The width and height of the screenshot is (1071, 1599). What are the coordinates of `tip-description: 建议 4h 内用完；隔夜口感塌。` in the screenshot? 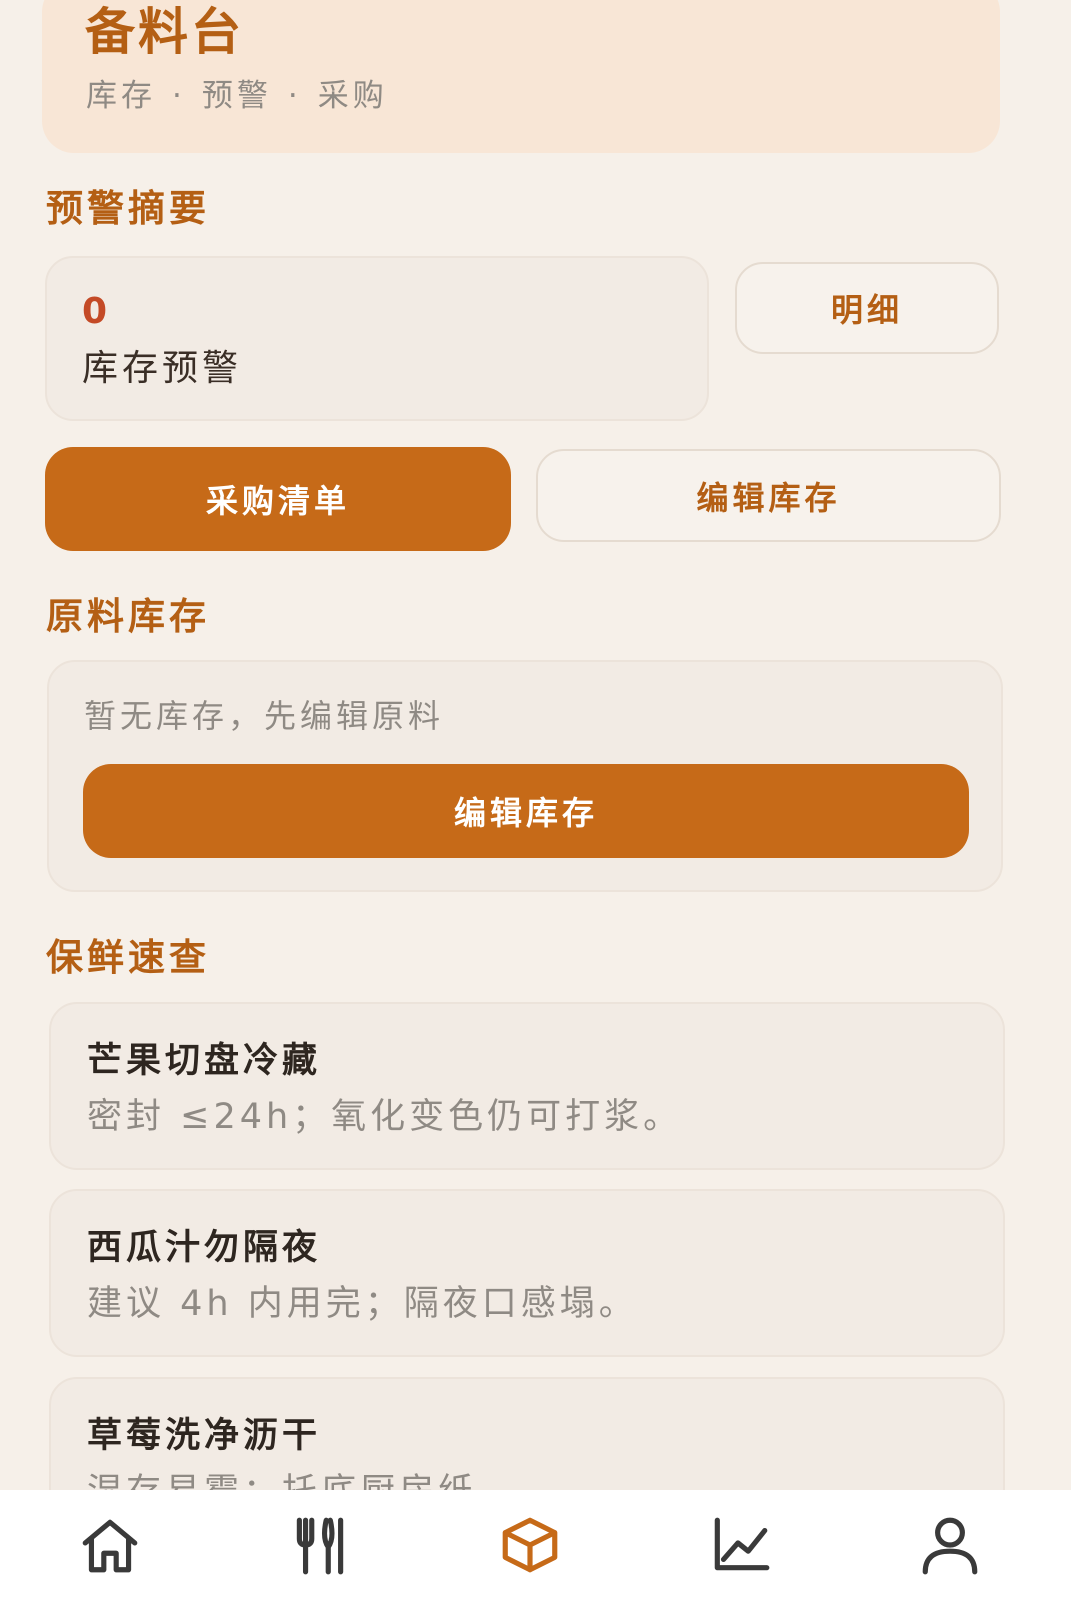 It's located at (362, 1304).